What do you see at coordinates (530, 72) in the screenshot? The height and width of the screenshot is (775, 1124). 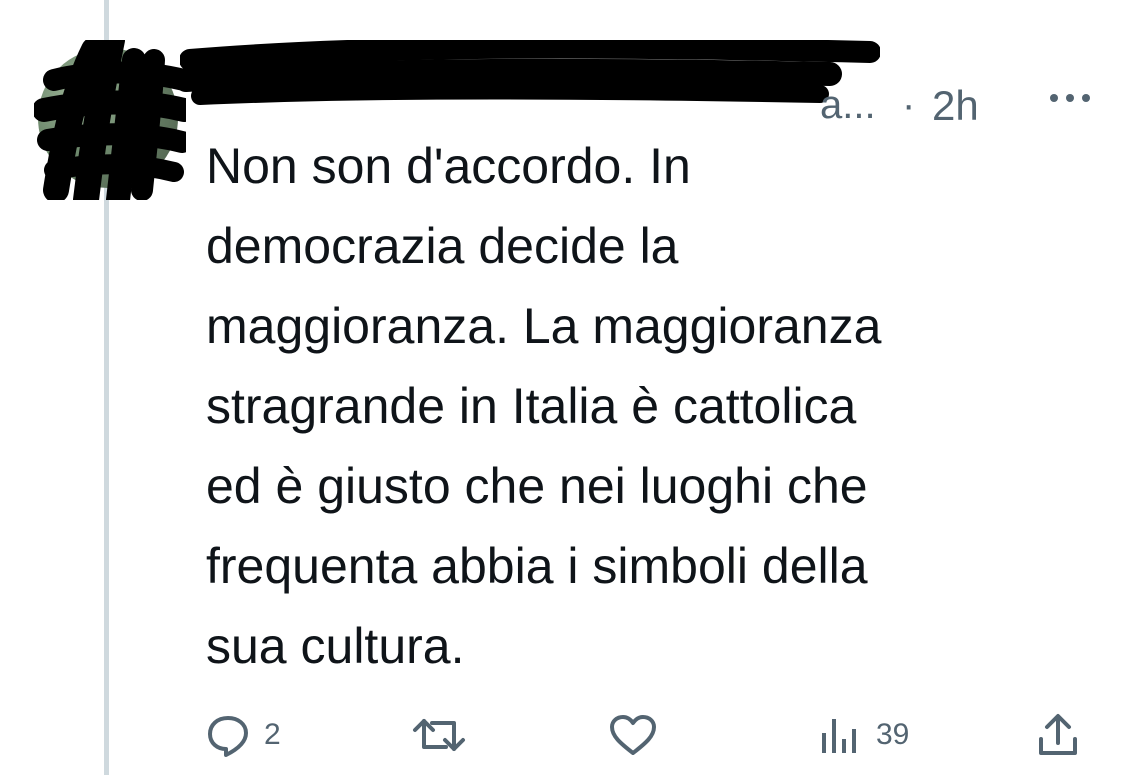 I see `author-name-redaction` at bounding box center [530, 72].